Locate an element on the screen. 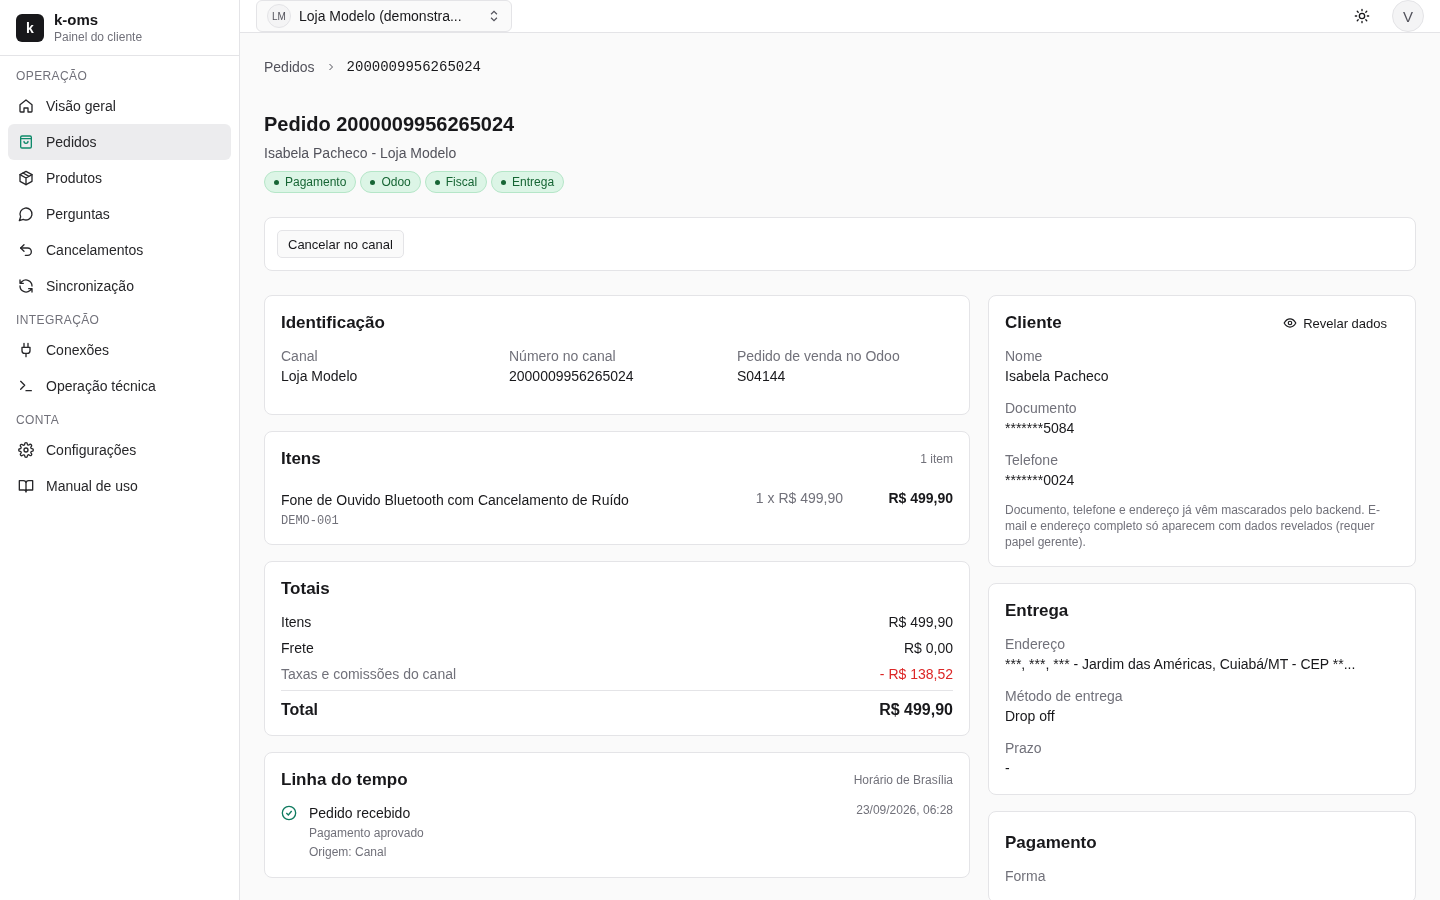  reveal-data-button: Revelar dados is located at coordinates (1335, 323).